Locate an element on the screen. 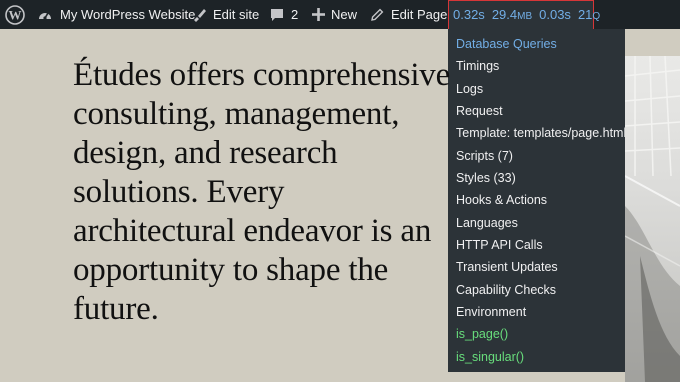 The height and width of the screenshot is (382, 680). site-name-menu: My WordPress Website is located at coordinates (116, 14).